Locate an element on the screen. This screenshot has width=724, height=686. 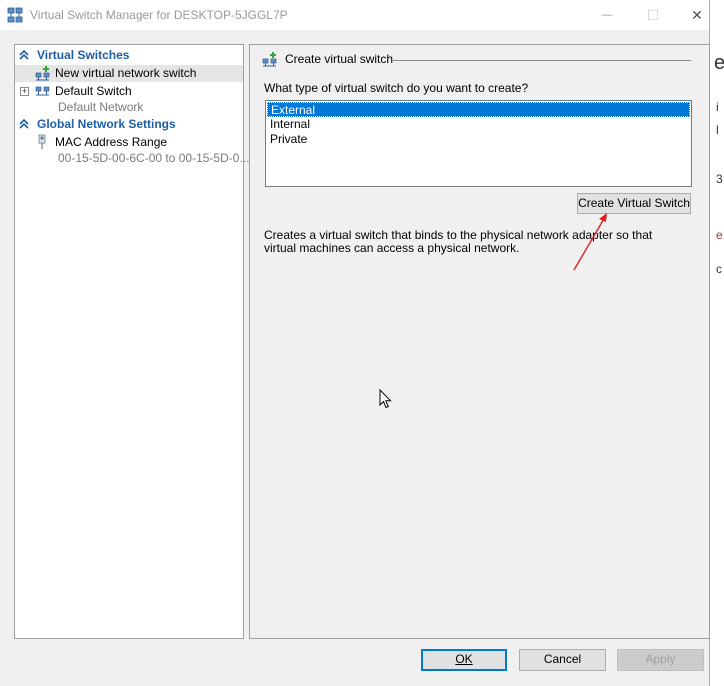
tree-section-virtual-switches: Virtual Switches is located at coordinates (129, 55).